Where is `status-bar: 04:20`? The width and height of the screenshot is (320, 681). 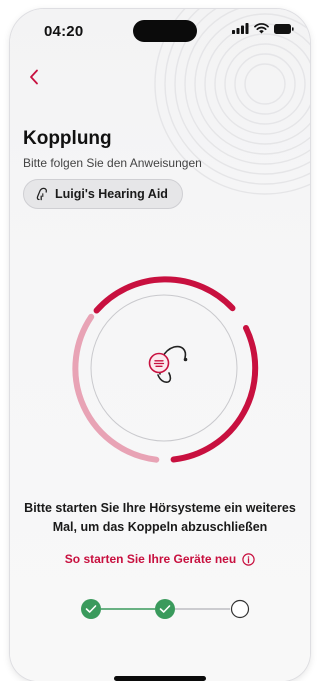
status-bar: 04:20 is located at coordinates (160, 31).